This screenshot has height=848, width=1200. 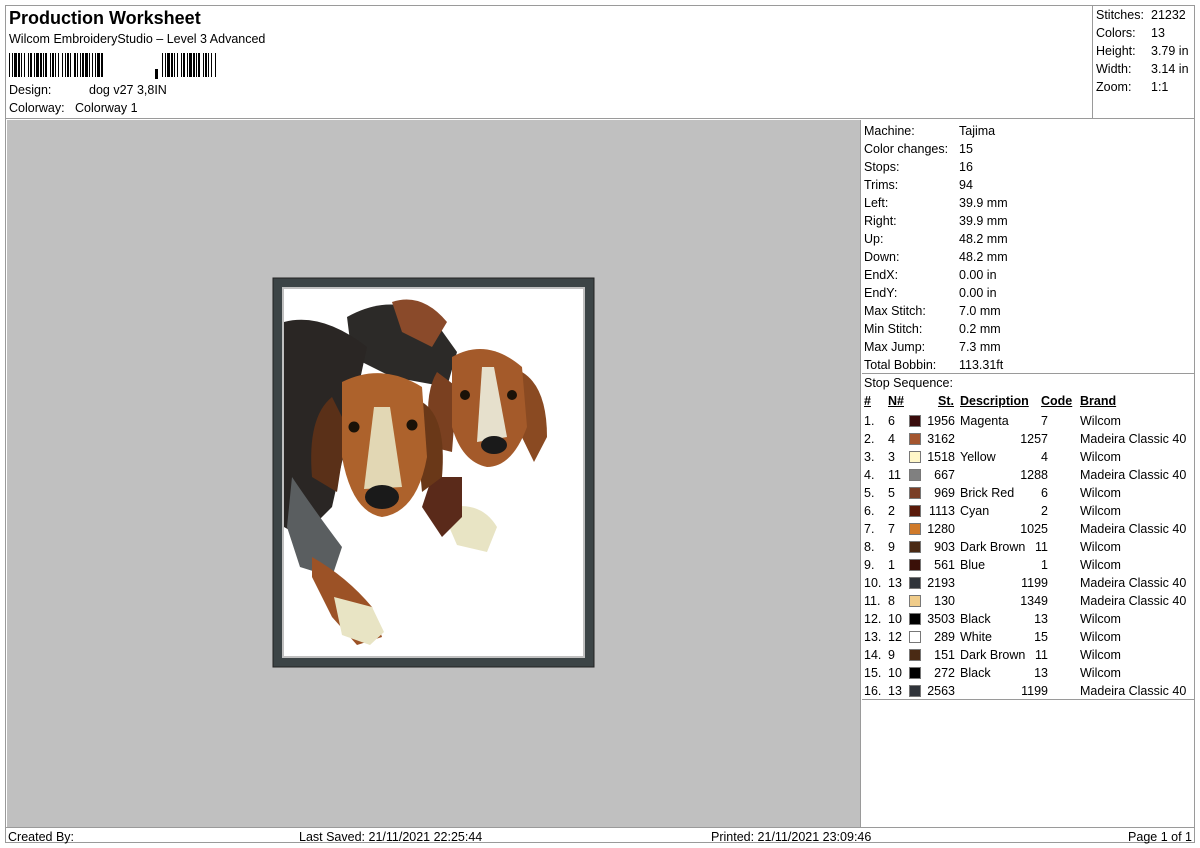 I want to click on design-row: Design: dog v27 3,8IN, so click(x=88, y=90).